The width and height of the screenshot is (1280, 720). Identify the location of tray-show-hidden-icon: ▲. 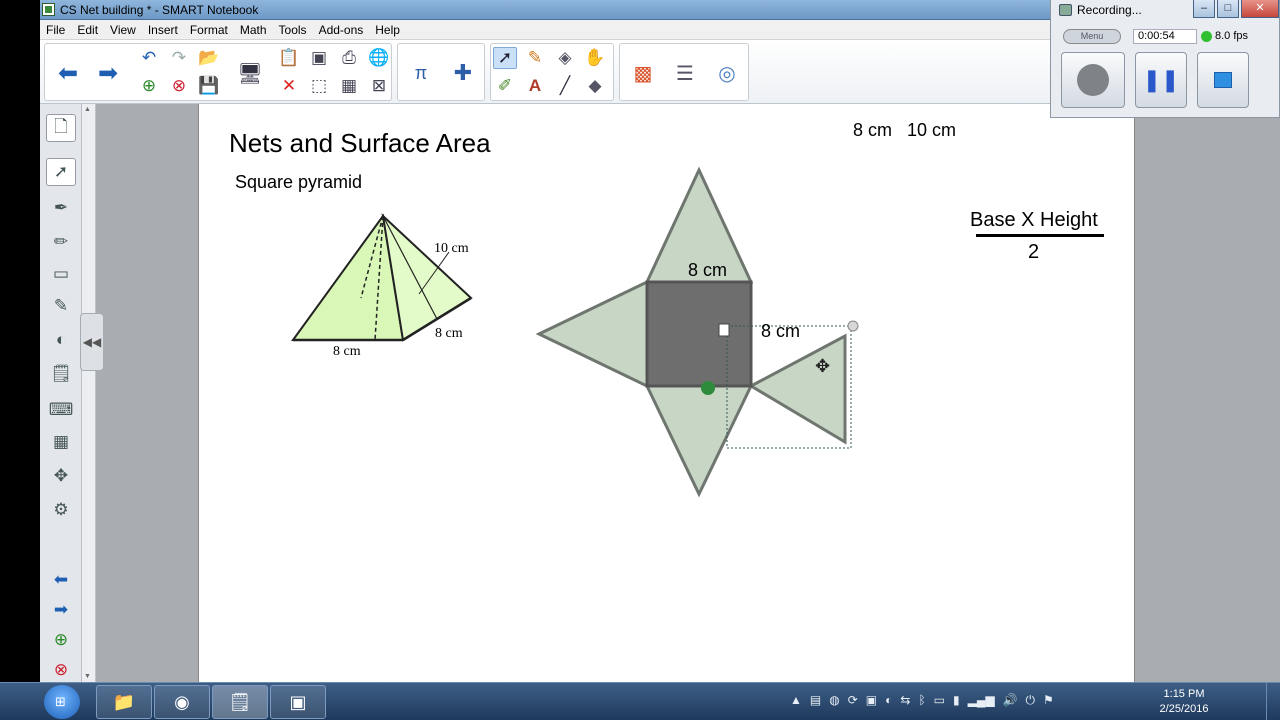
(796, 700).